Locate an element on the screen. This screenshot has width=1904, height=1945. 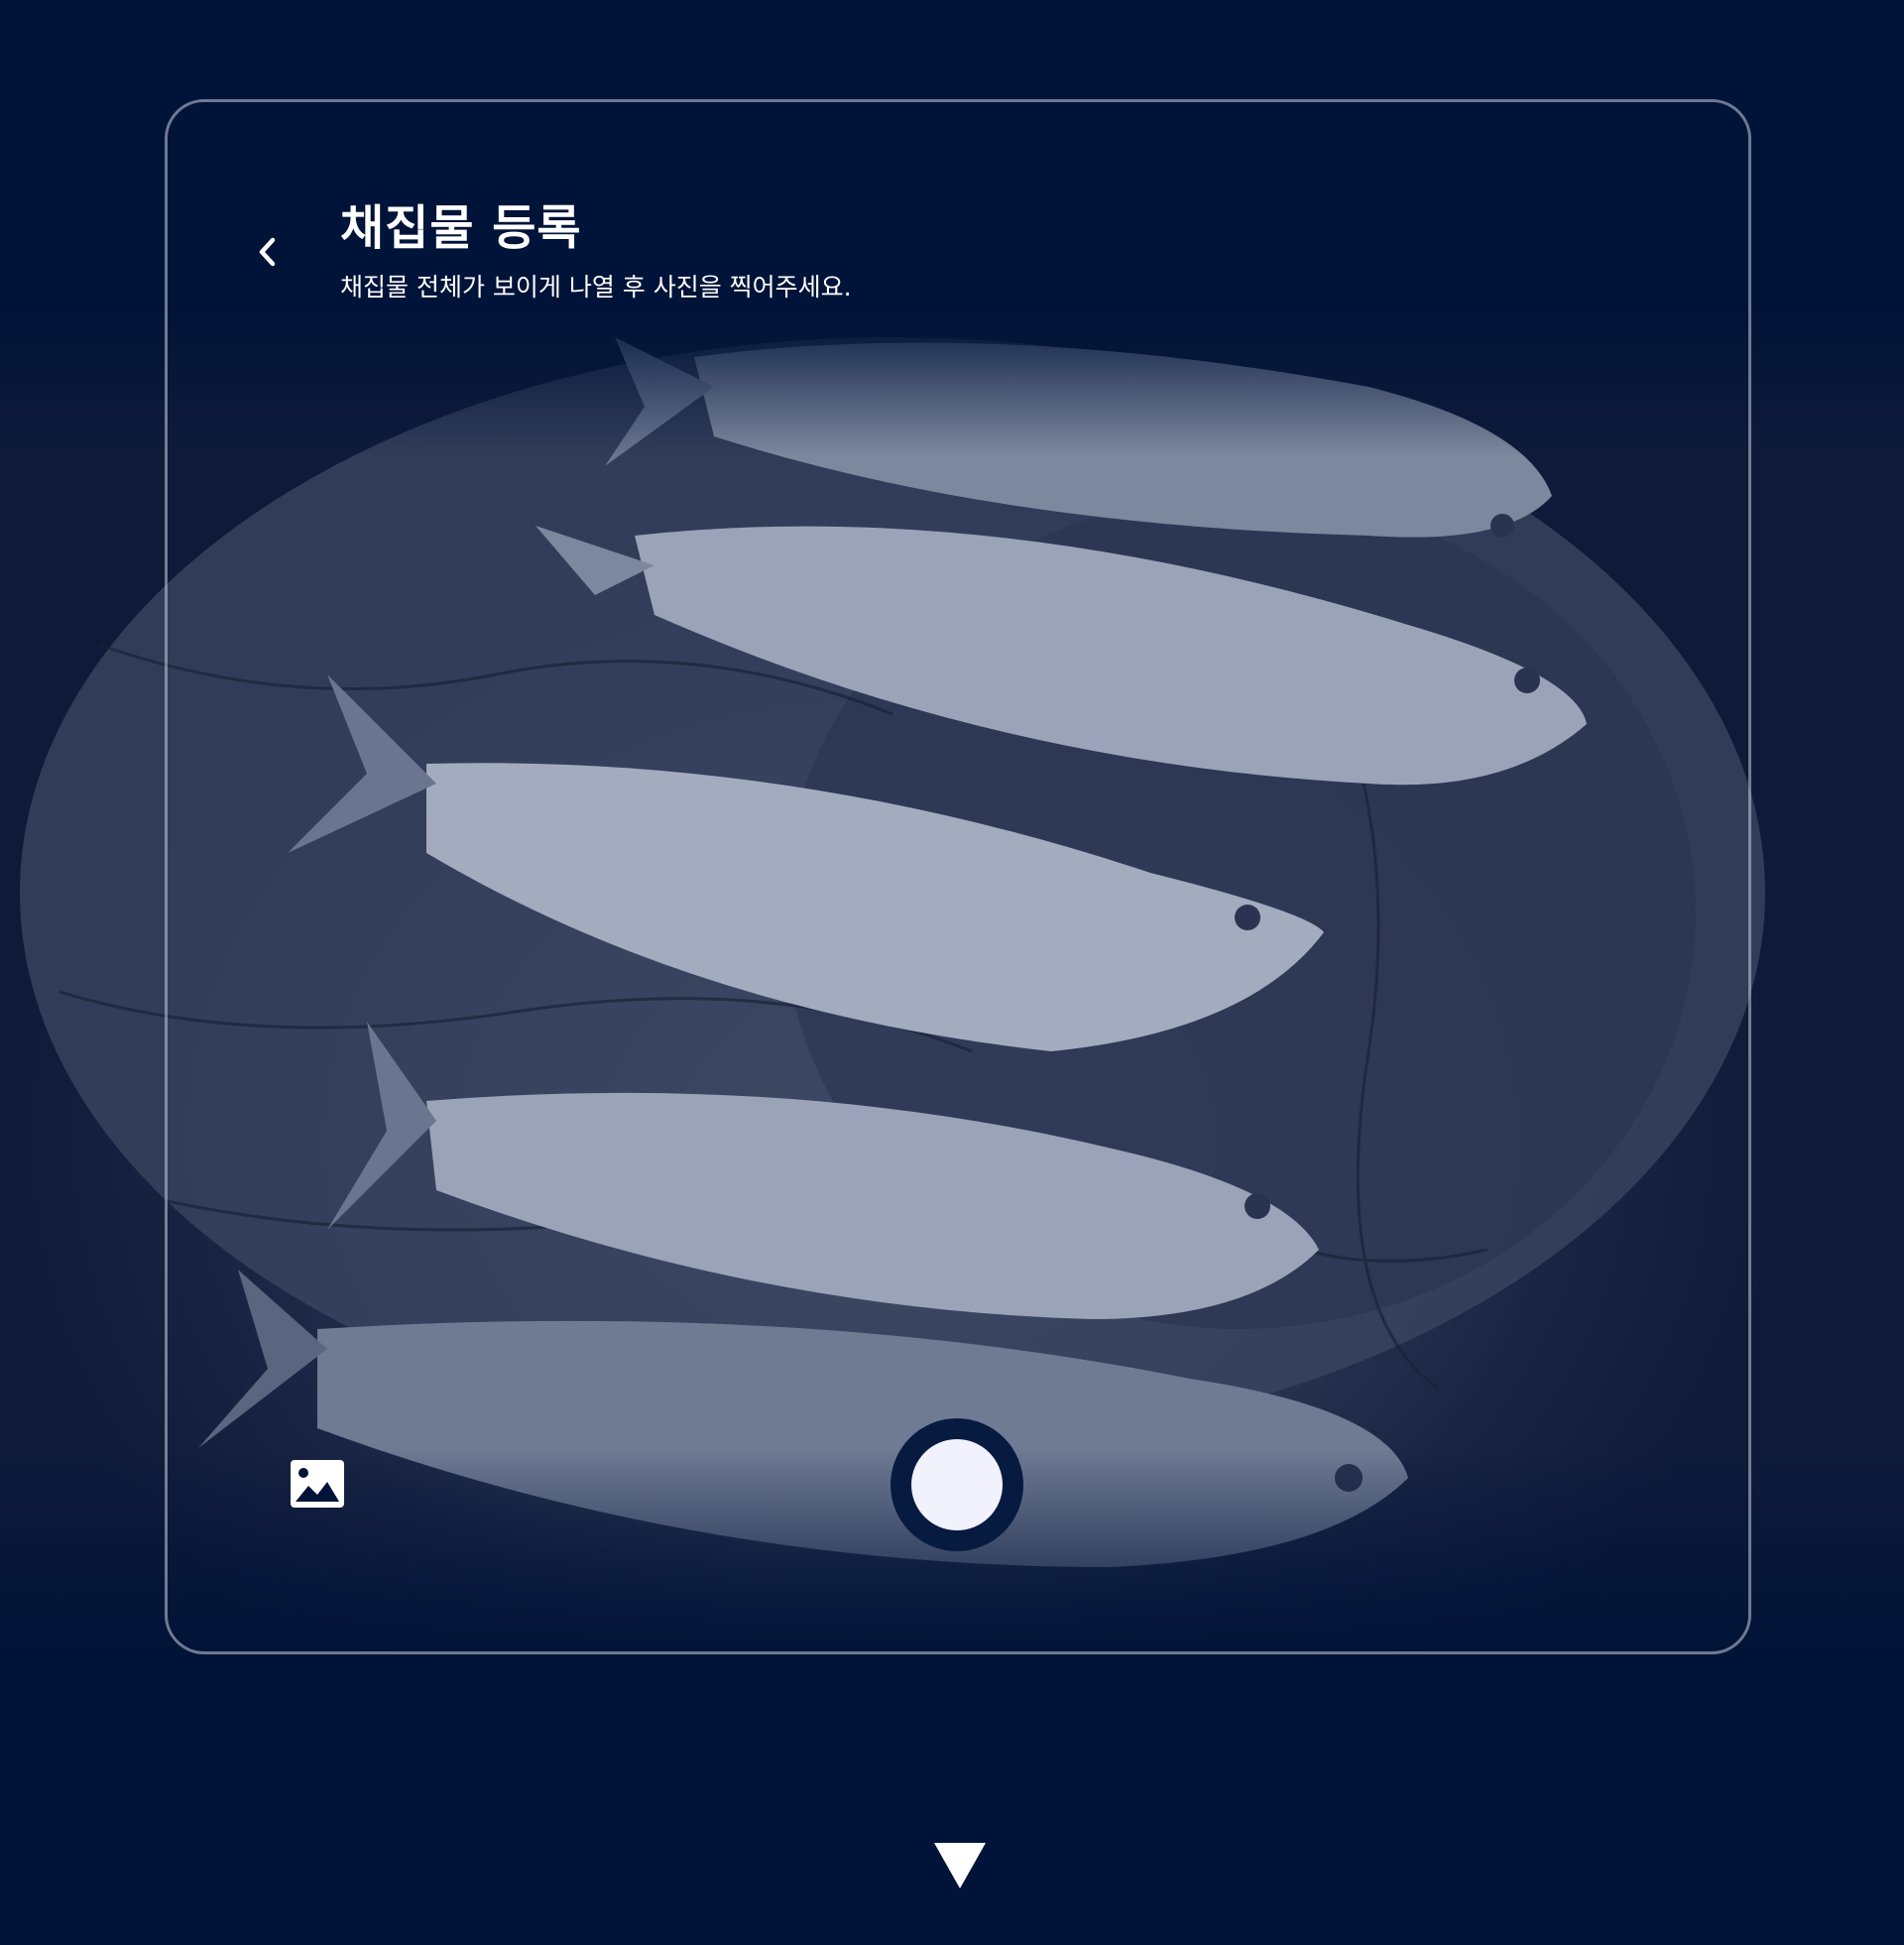
chevron-left-icon is located at coordinates (267, 252).